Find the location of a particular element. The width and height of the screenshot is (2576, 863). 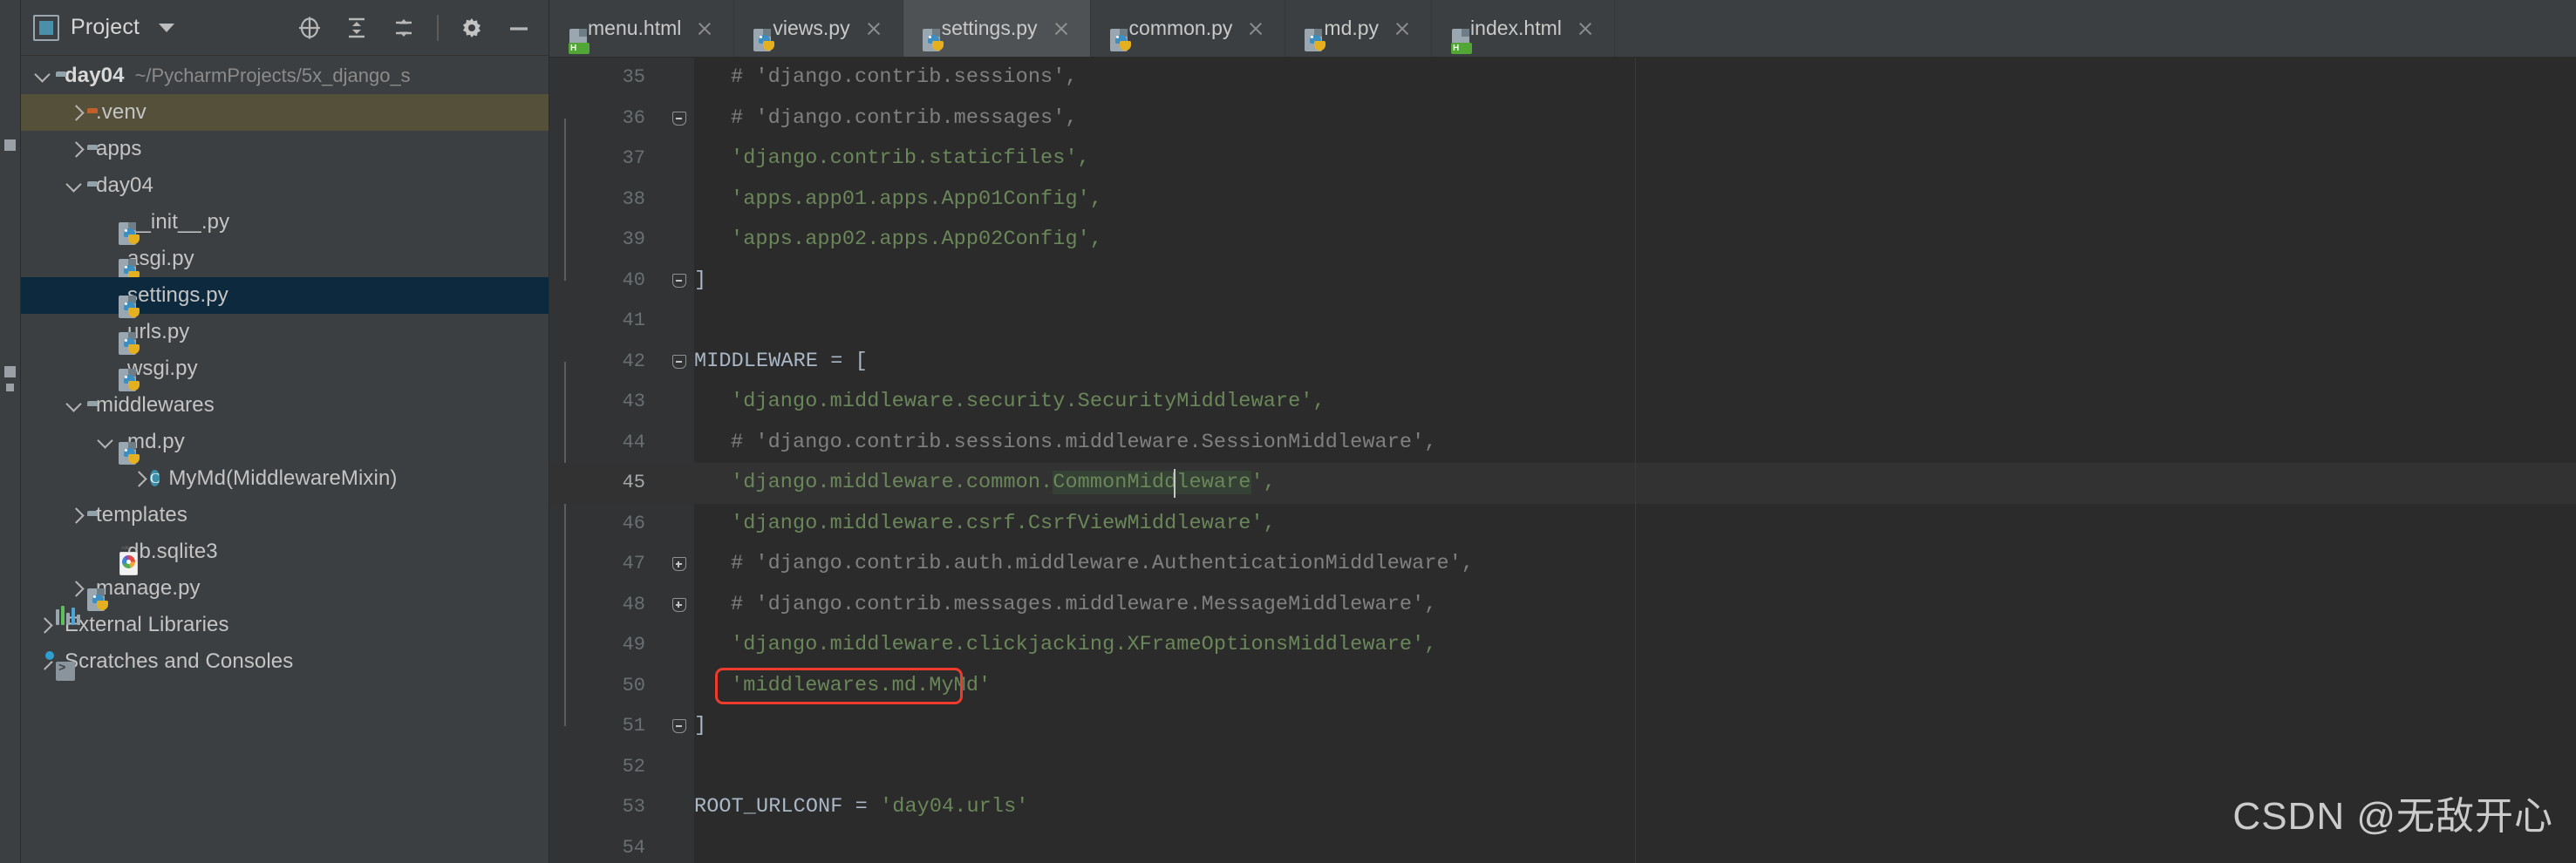

locate-icon is located at coordinates (310, 28).